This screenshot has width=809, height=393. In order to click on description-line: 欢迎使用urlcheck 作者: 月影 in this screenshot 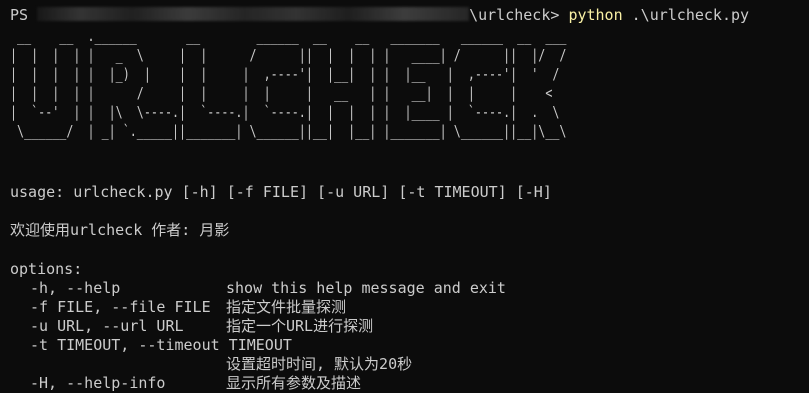, I will do `click(120, 230)`.